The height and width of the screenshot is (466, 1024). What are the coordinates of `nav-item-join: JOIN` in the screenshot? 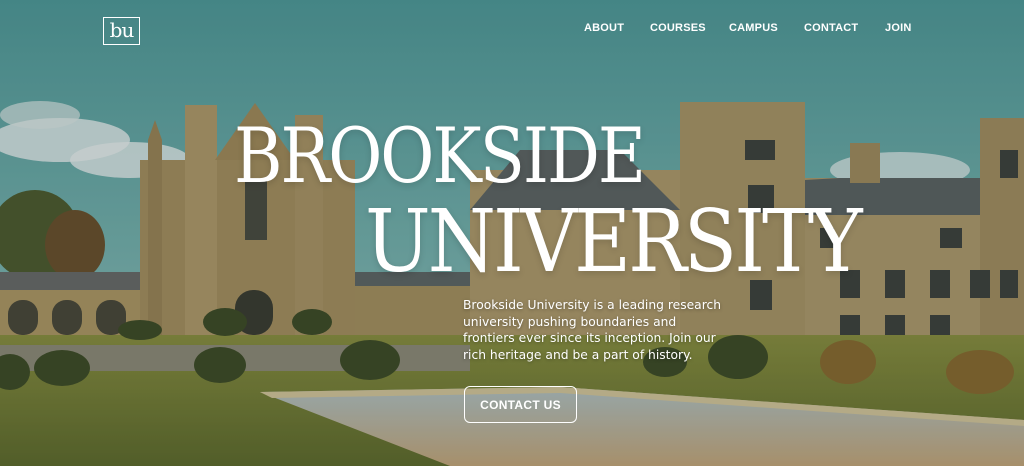 It's located at (898, 28).